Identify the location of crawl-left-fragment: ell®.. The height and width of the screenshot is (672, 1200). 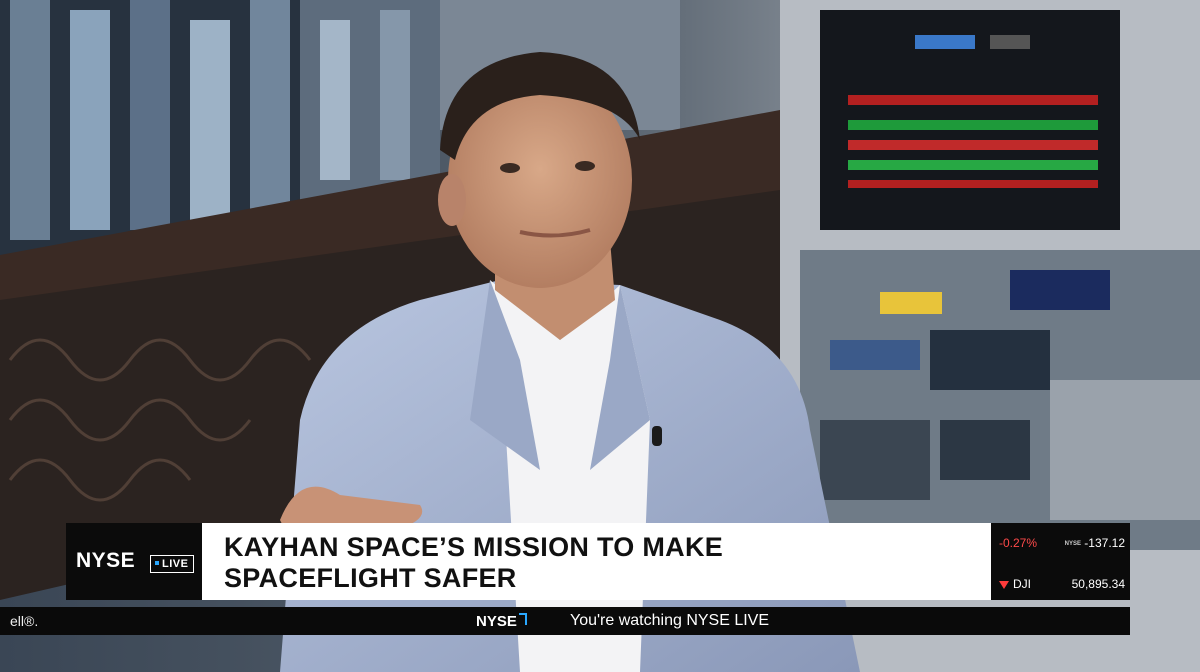
(24, 621).